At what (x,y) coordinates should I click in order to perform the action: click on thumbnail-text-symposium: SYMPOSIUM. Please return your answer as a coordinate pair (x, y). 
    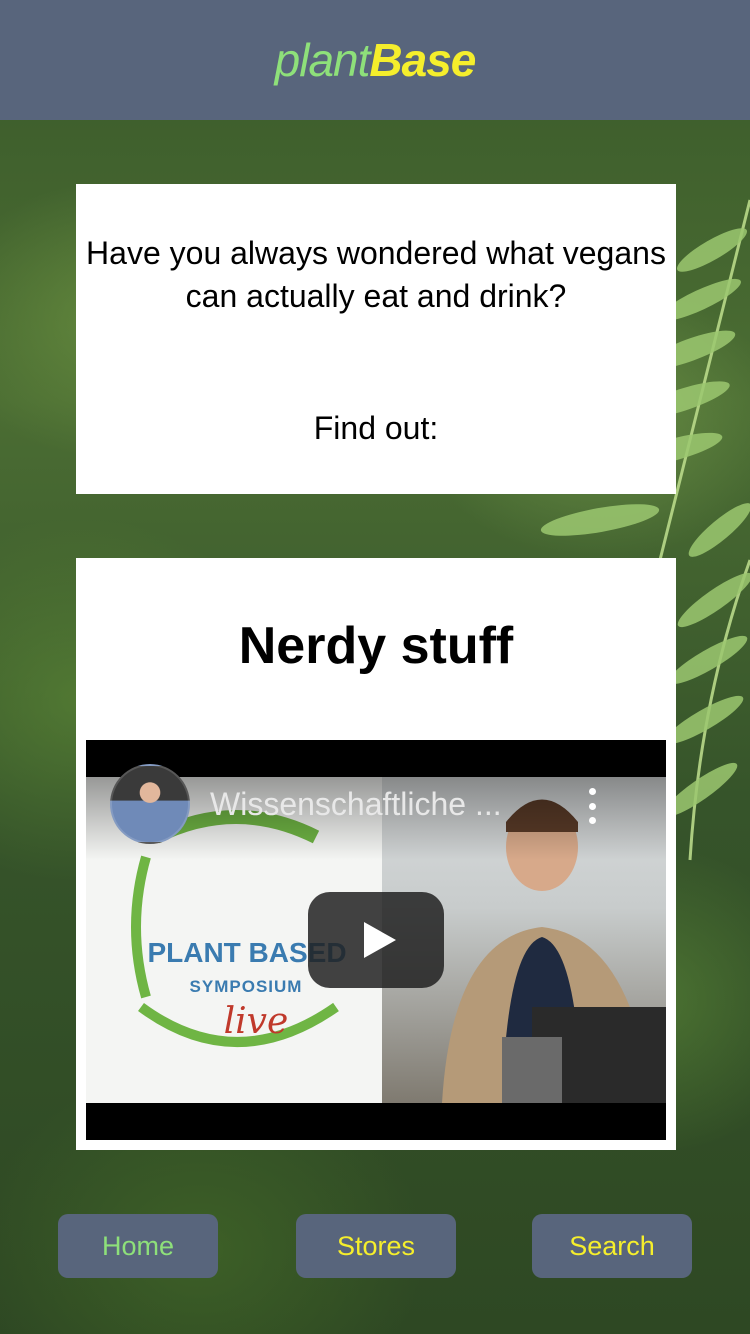
    Looking at the image, I should click on (246, 986).